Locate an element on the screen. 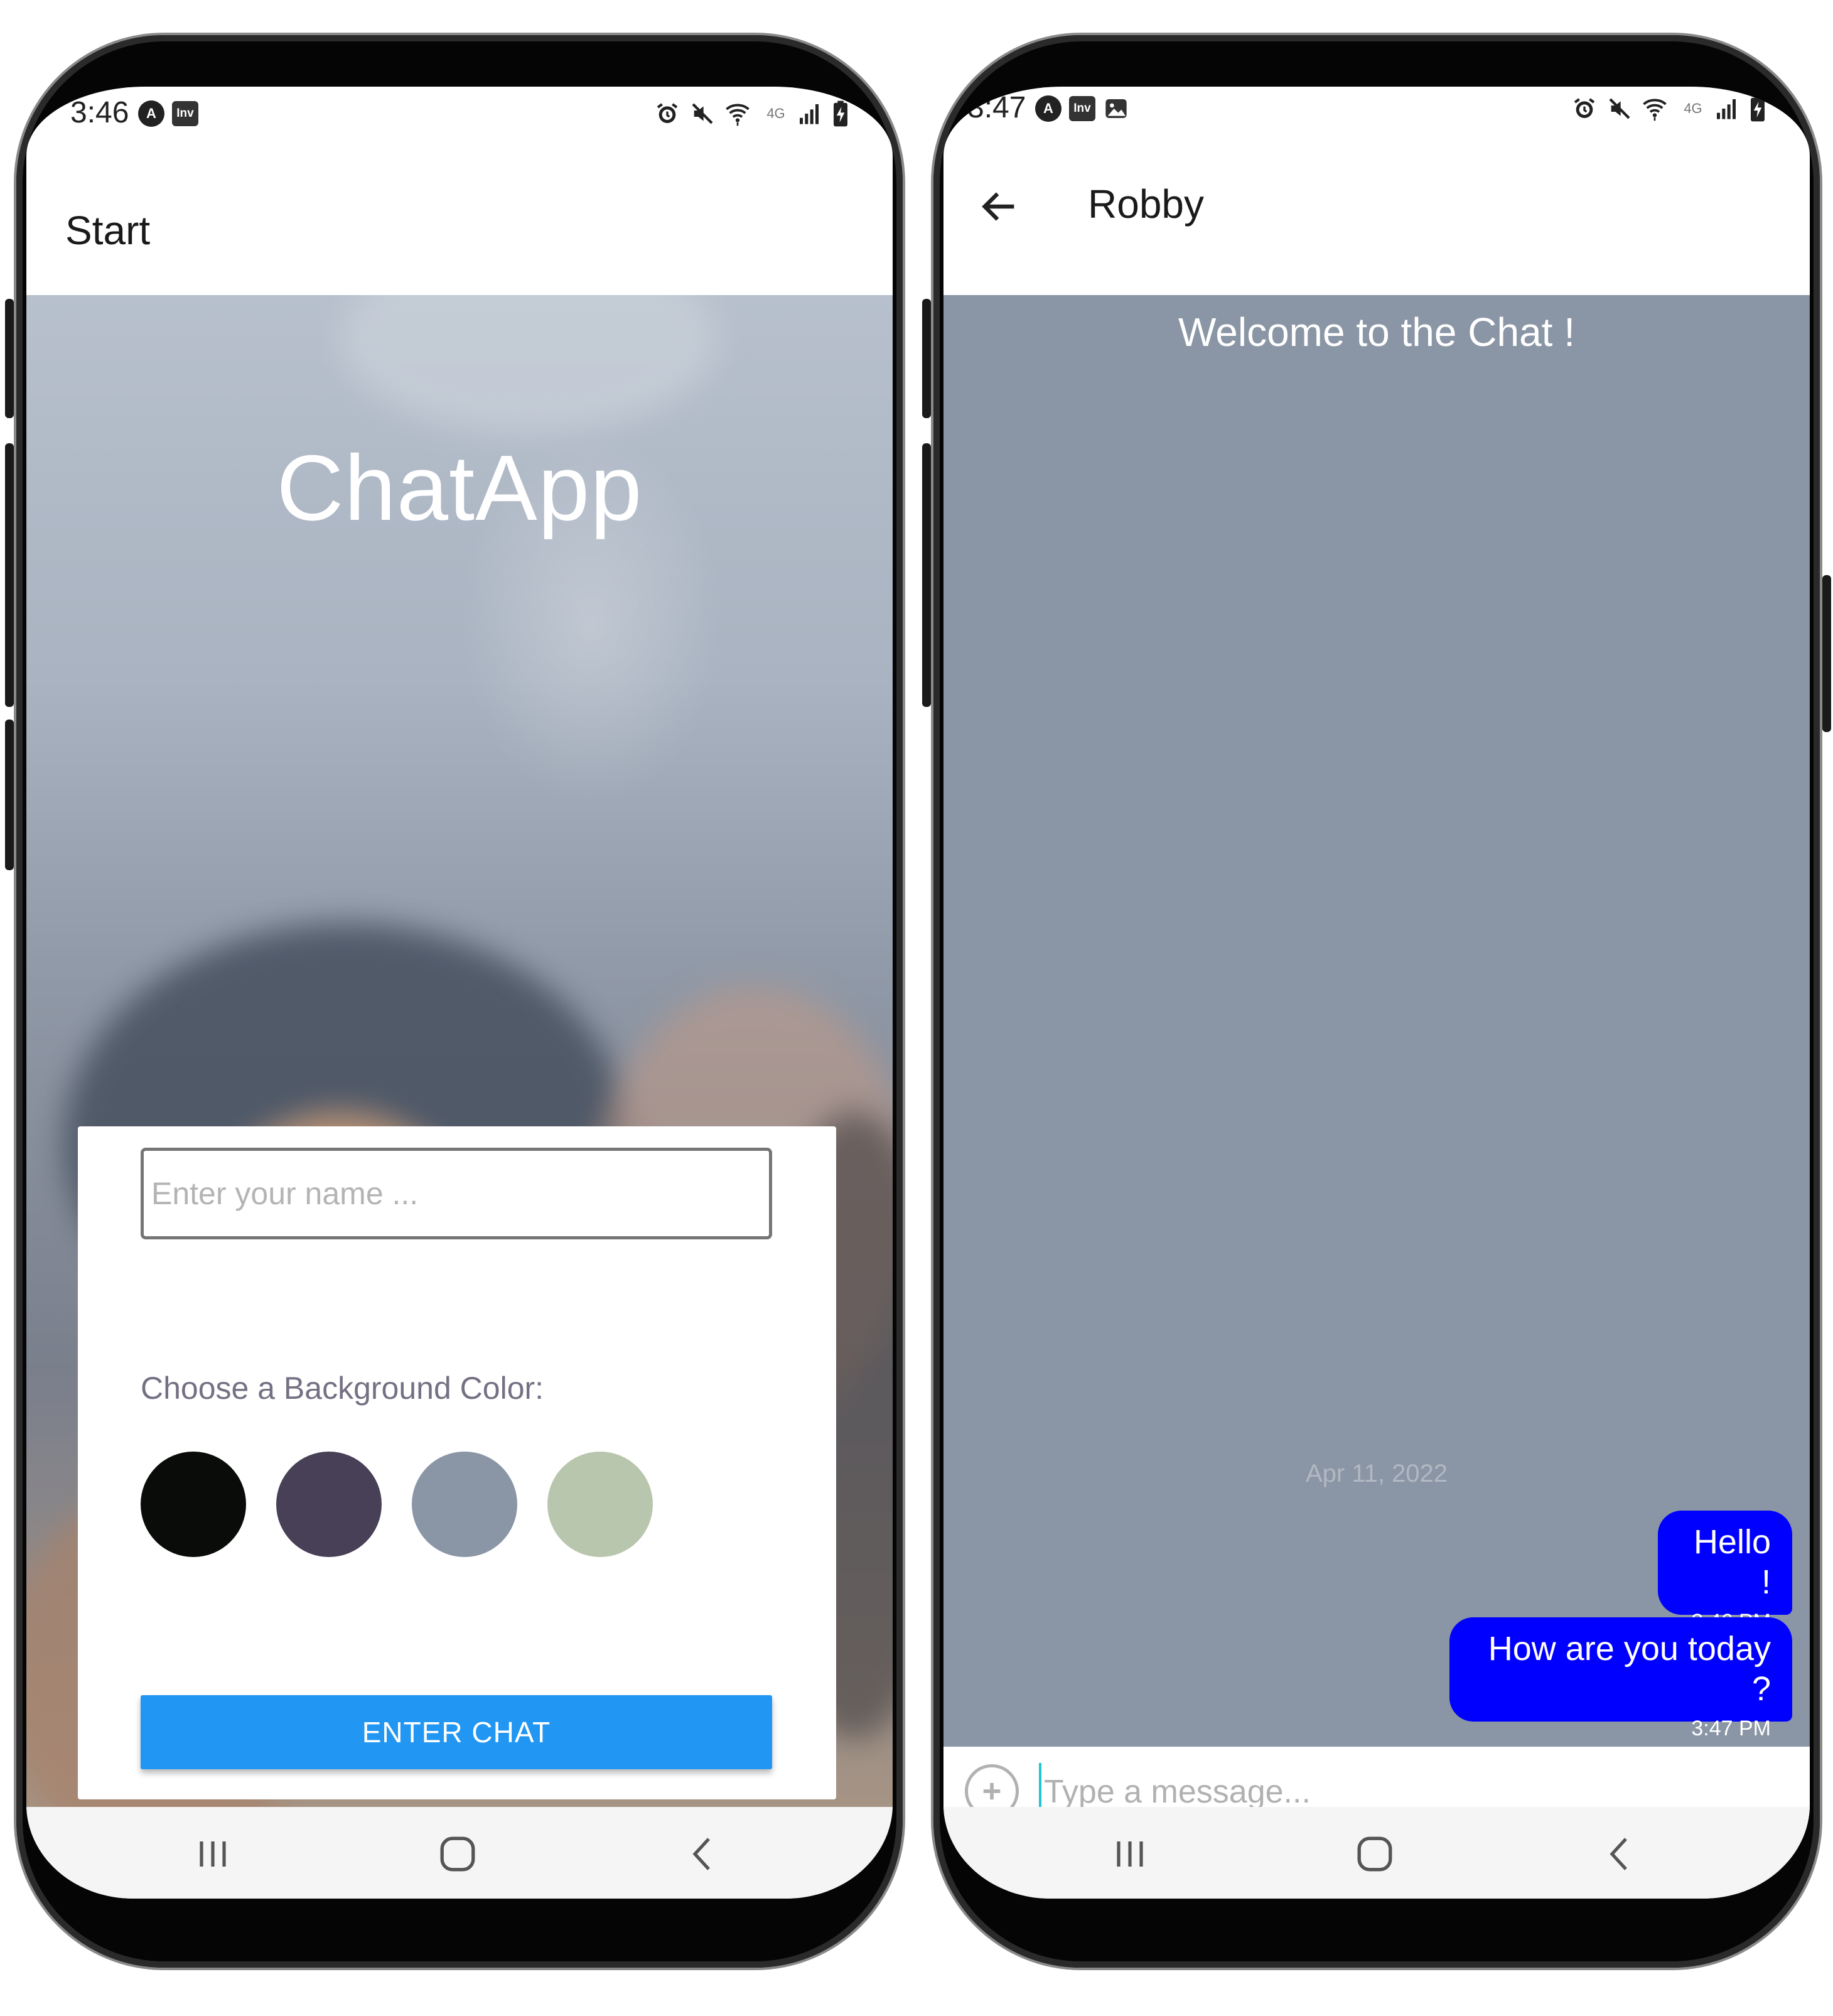 The width and height of the screenshot is (1833, 2016). message-time: 3:47 PM is located at coordinates (1731, 1728).